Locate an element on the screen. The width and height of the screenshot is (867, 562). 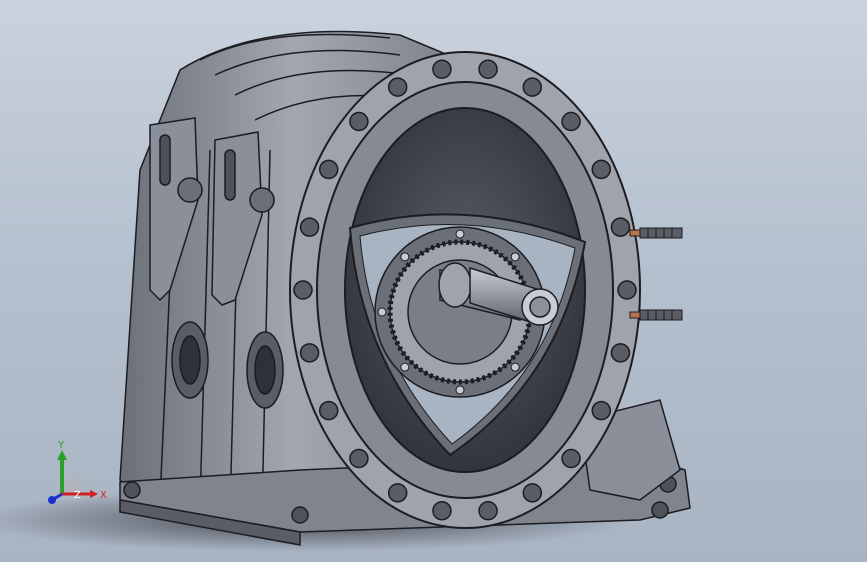
spark-plug-upper is located at coordinates (656, 233).